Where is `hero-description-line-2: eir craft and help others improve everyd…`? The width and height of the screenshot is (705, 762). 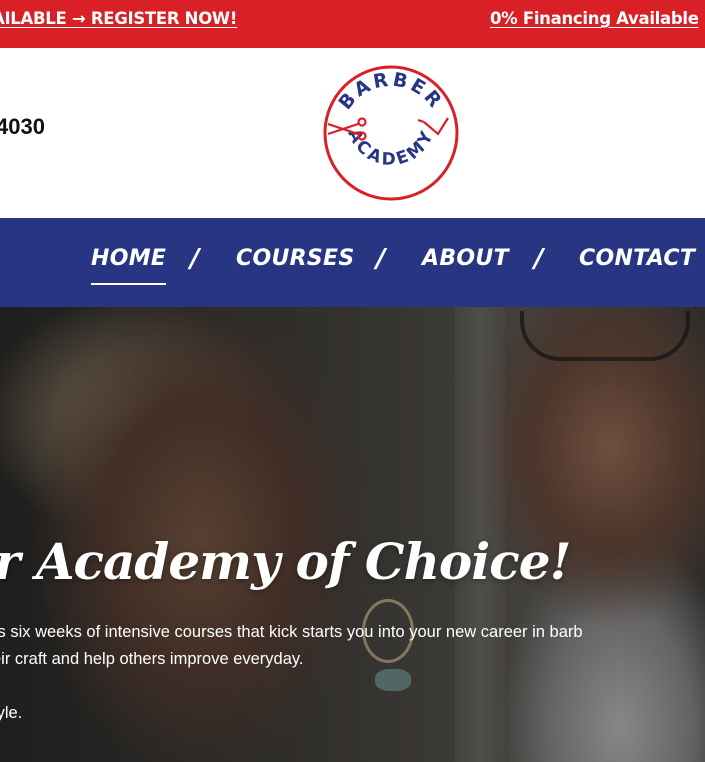 hero-description-line-2: eir craft and help others improve everyd… is located at coordinates (152, 659).